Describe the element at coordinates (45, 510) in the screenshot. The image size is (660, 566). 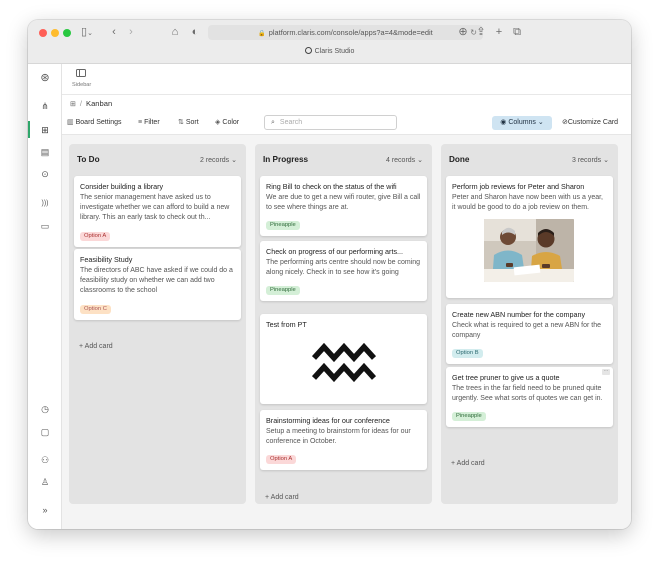
I see `expand-icon: »` at that location.